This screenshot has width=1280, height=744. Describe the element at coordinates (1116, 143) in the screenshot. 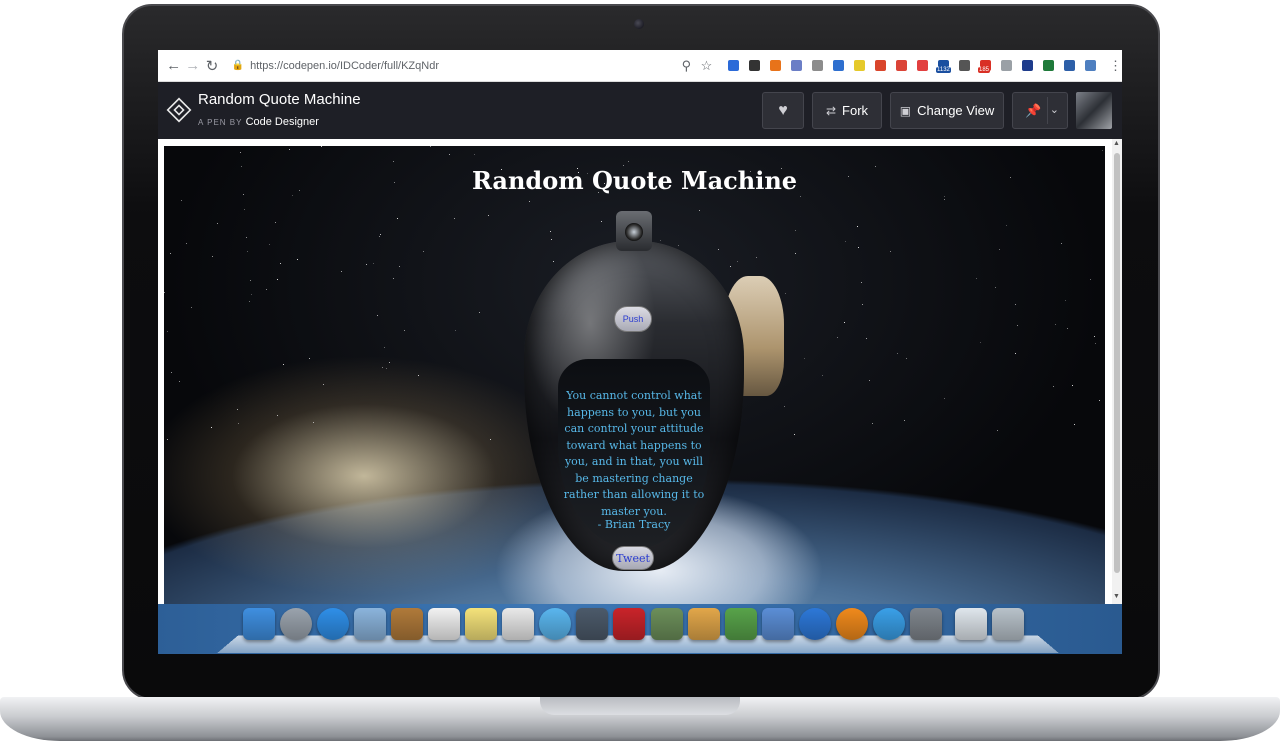

I see `scroll-up-icon: ▲` at that location.